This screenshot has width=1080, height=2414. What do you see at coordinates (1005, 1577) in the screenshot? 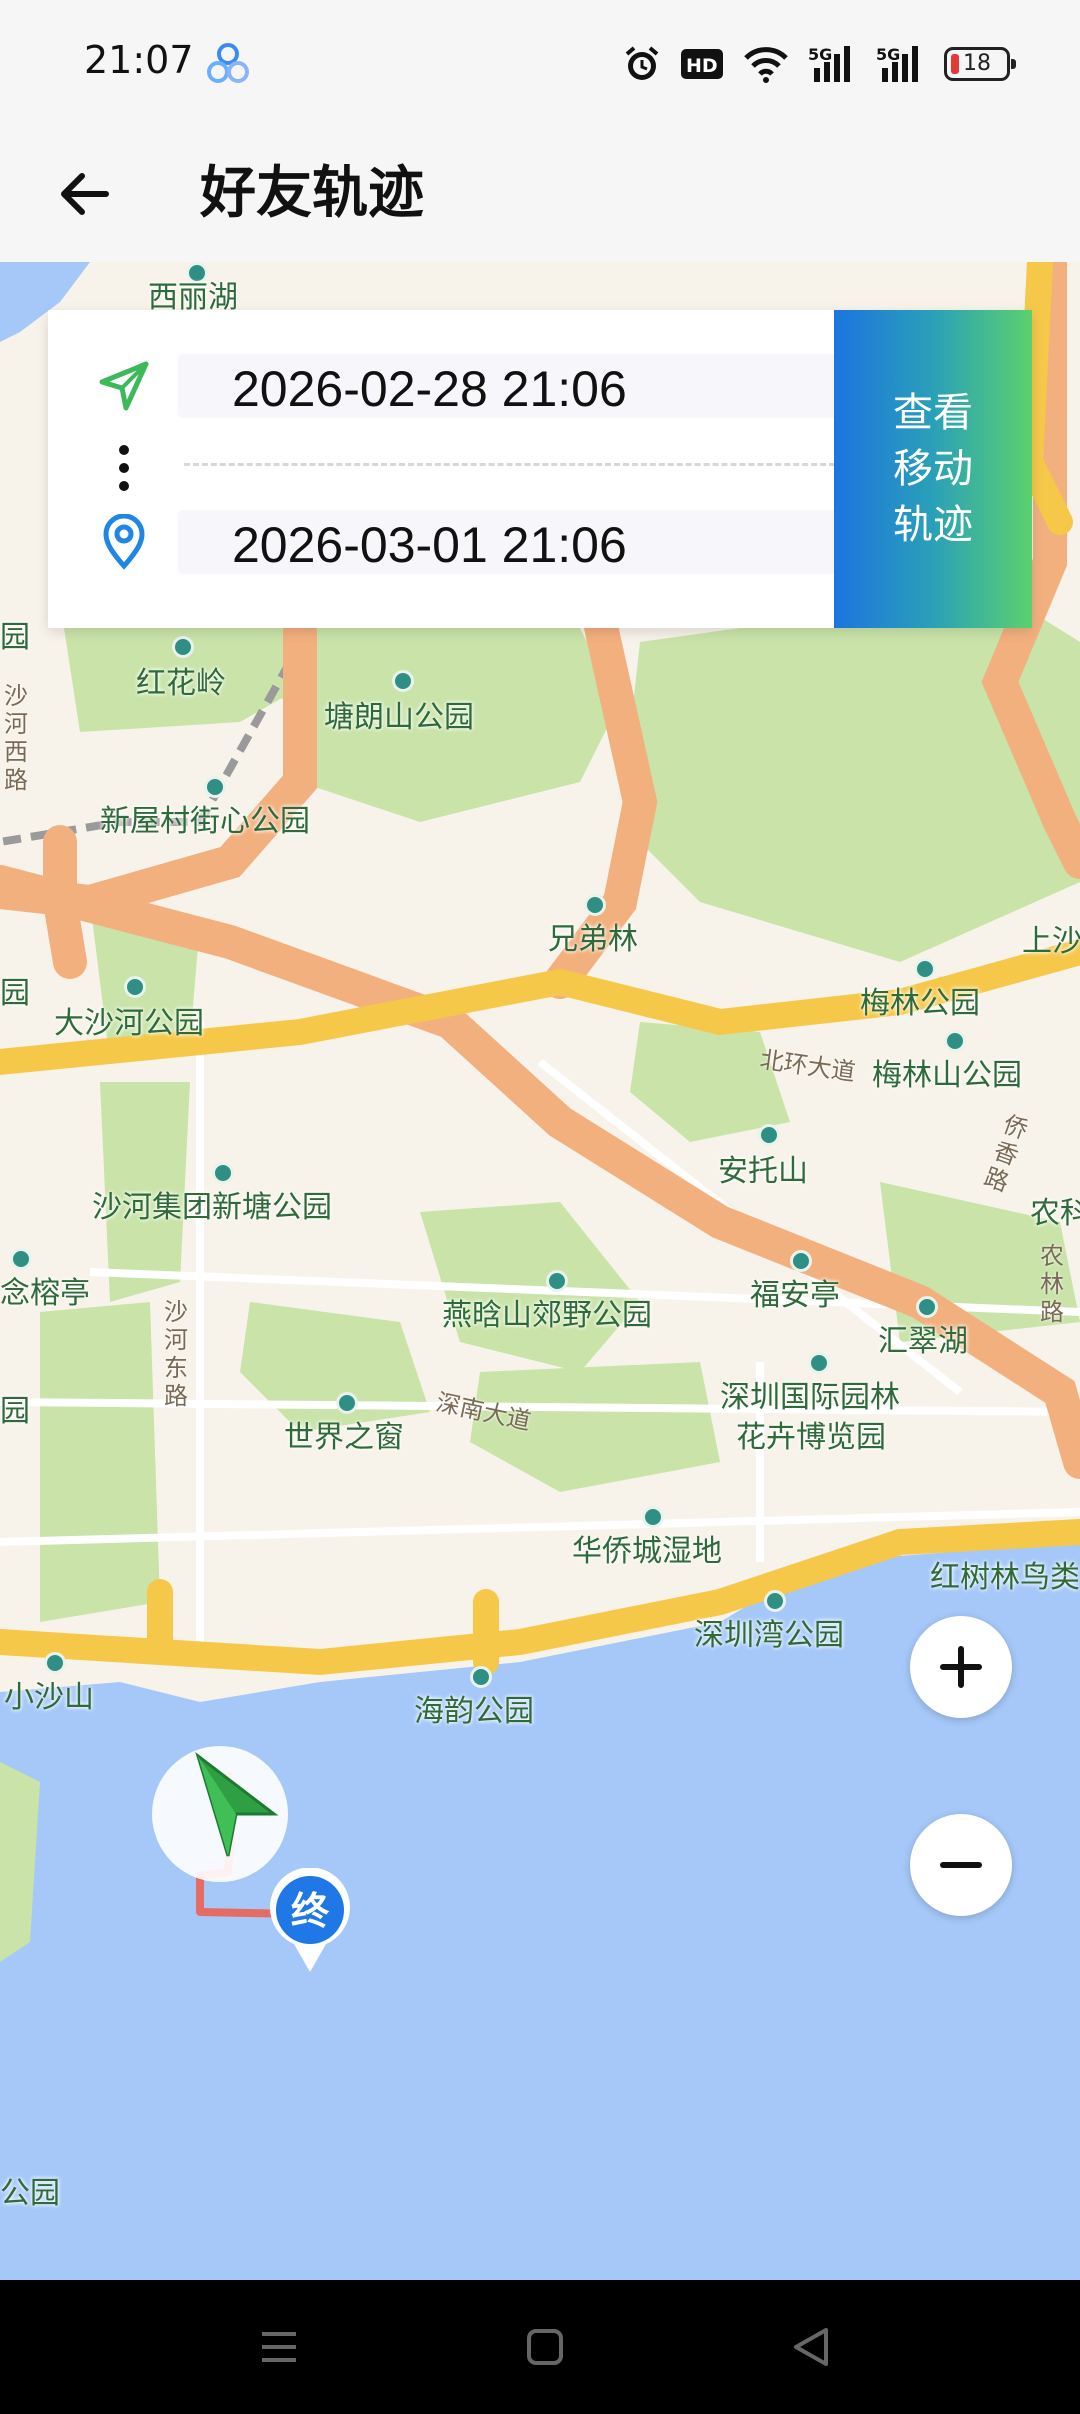
I see `poi-label: 红树林鸟类` at bounding box center [1005, 1577].